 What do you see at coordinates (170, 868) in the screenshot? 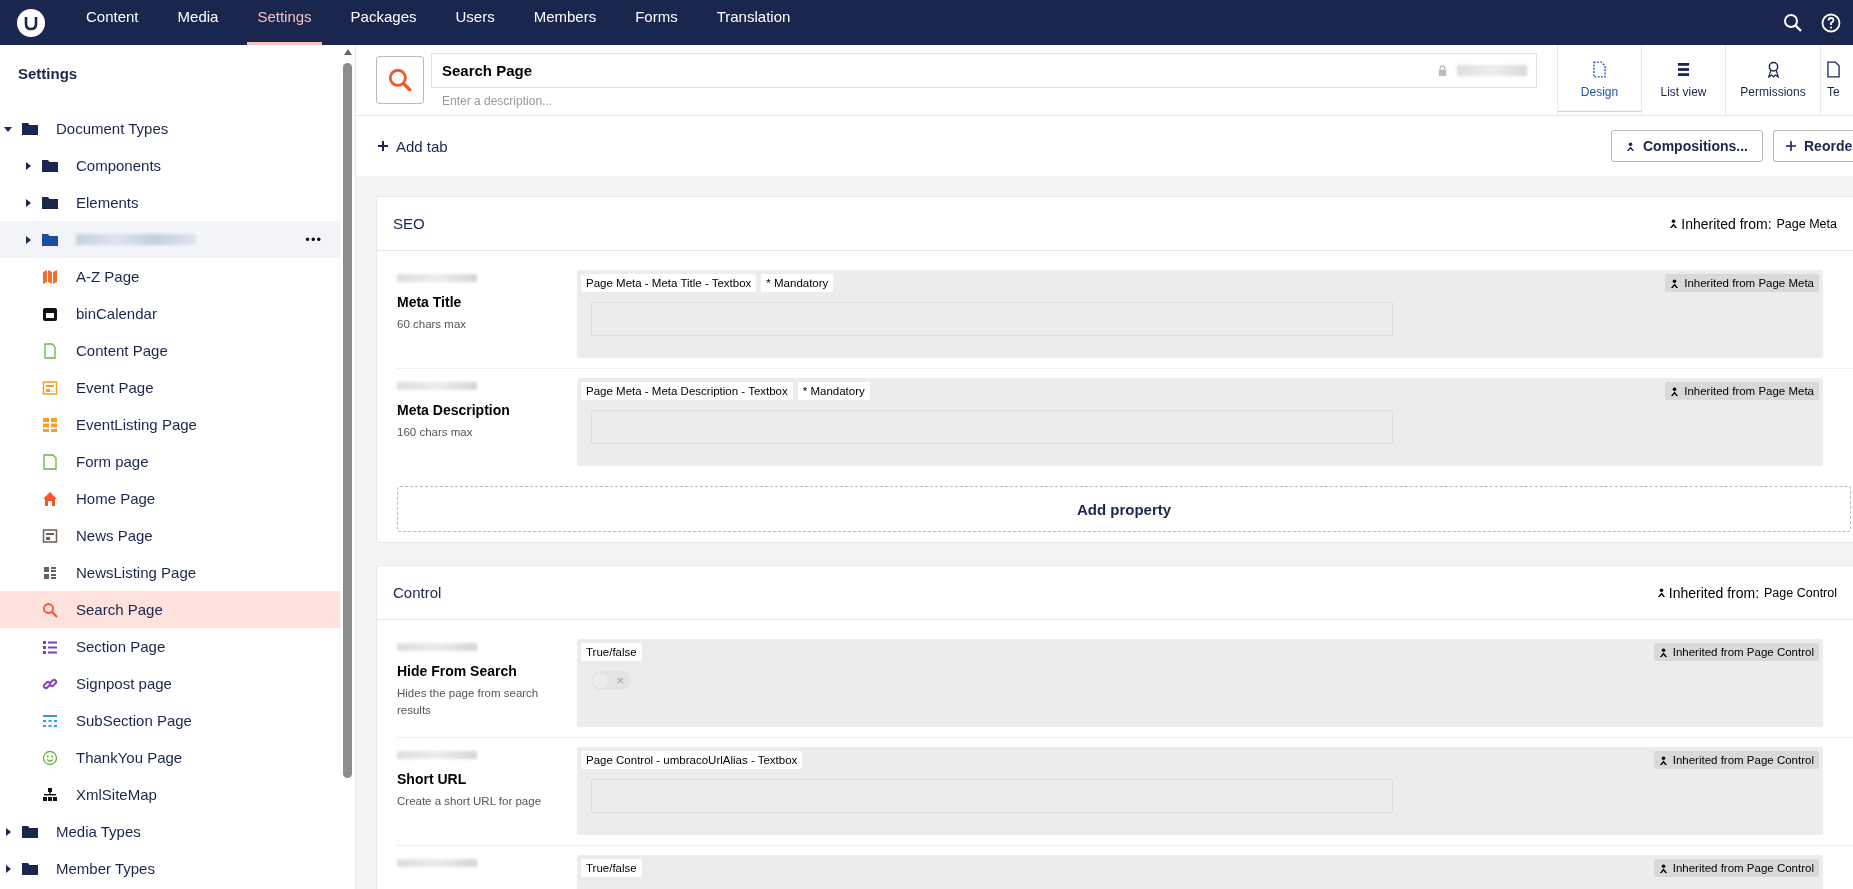
I see `tree-item: Member Types` at bounding box center [170, 868].